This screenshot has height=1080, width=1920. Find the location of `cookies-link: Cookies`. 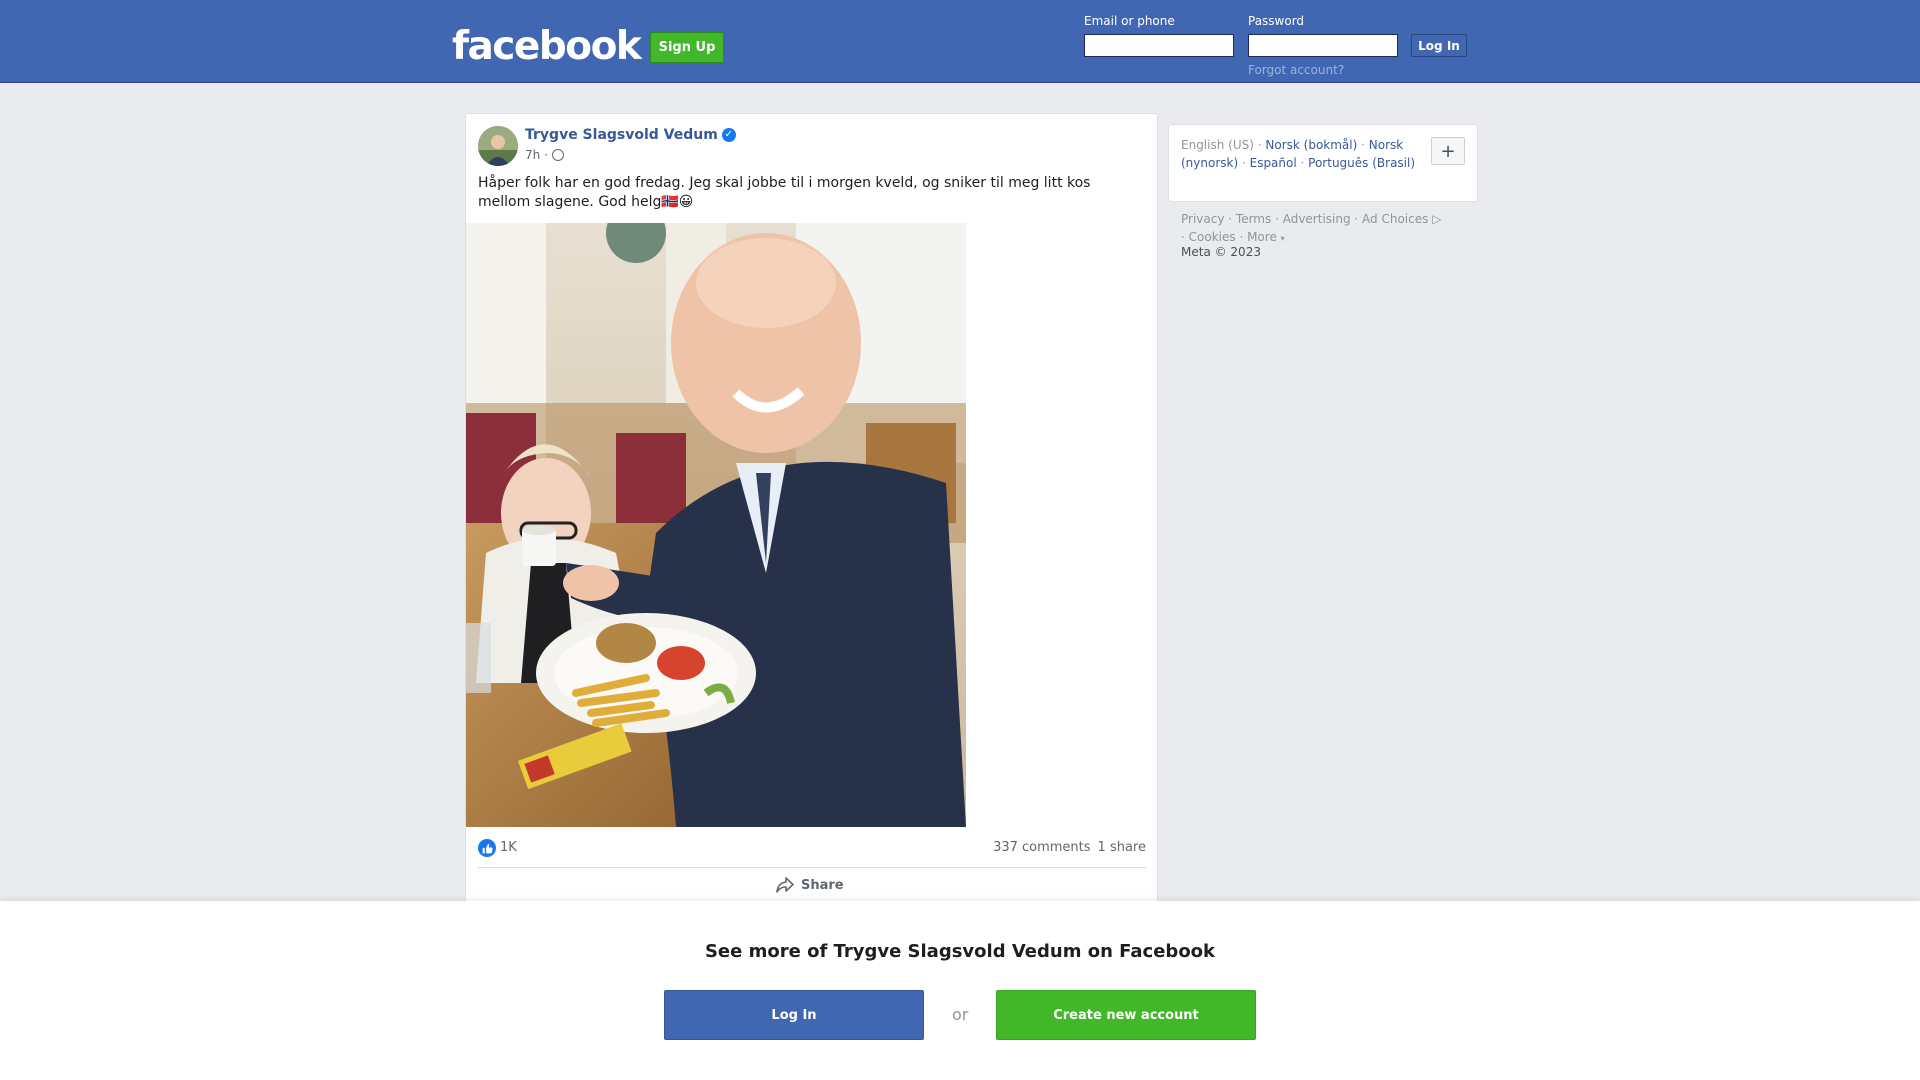

cookies-link: Cookies is located at coordinates (1212, 237).